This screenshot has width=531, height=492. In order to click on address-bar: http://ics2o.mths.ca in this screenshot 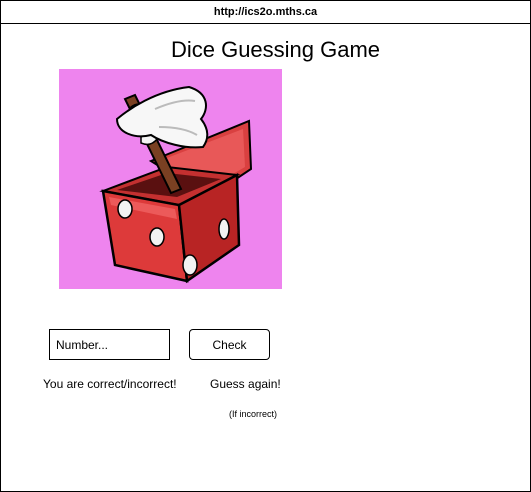, I will do `click(265, 12)`.